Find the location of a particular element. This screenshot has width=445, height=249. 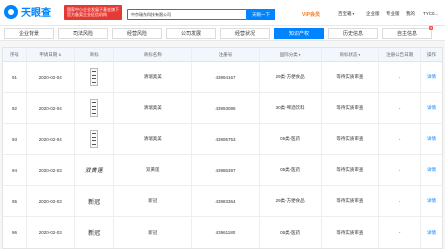

col-header: 注册公告日期 is located at coordinates (400, 54).